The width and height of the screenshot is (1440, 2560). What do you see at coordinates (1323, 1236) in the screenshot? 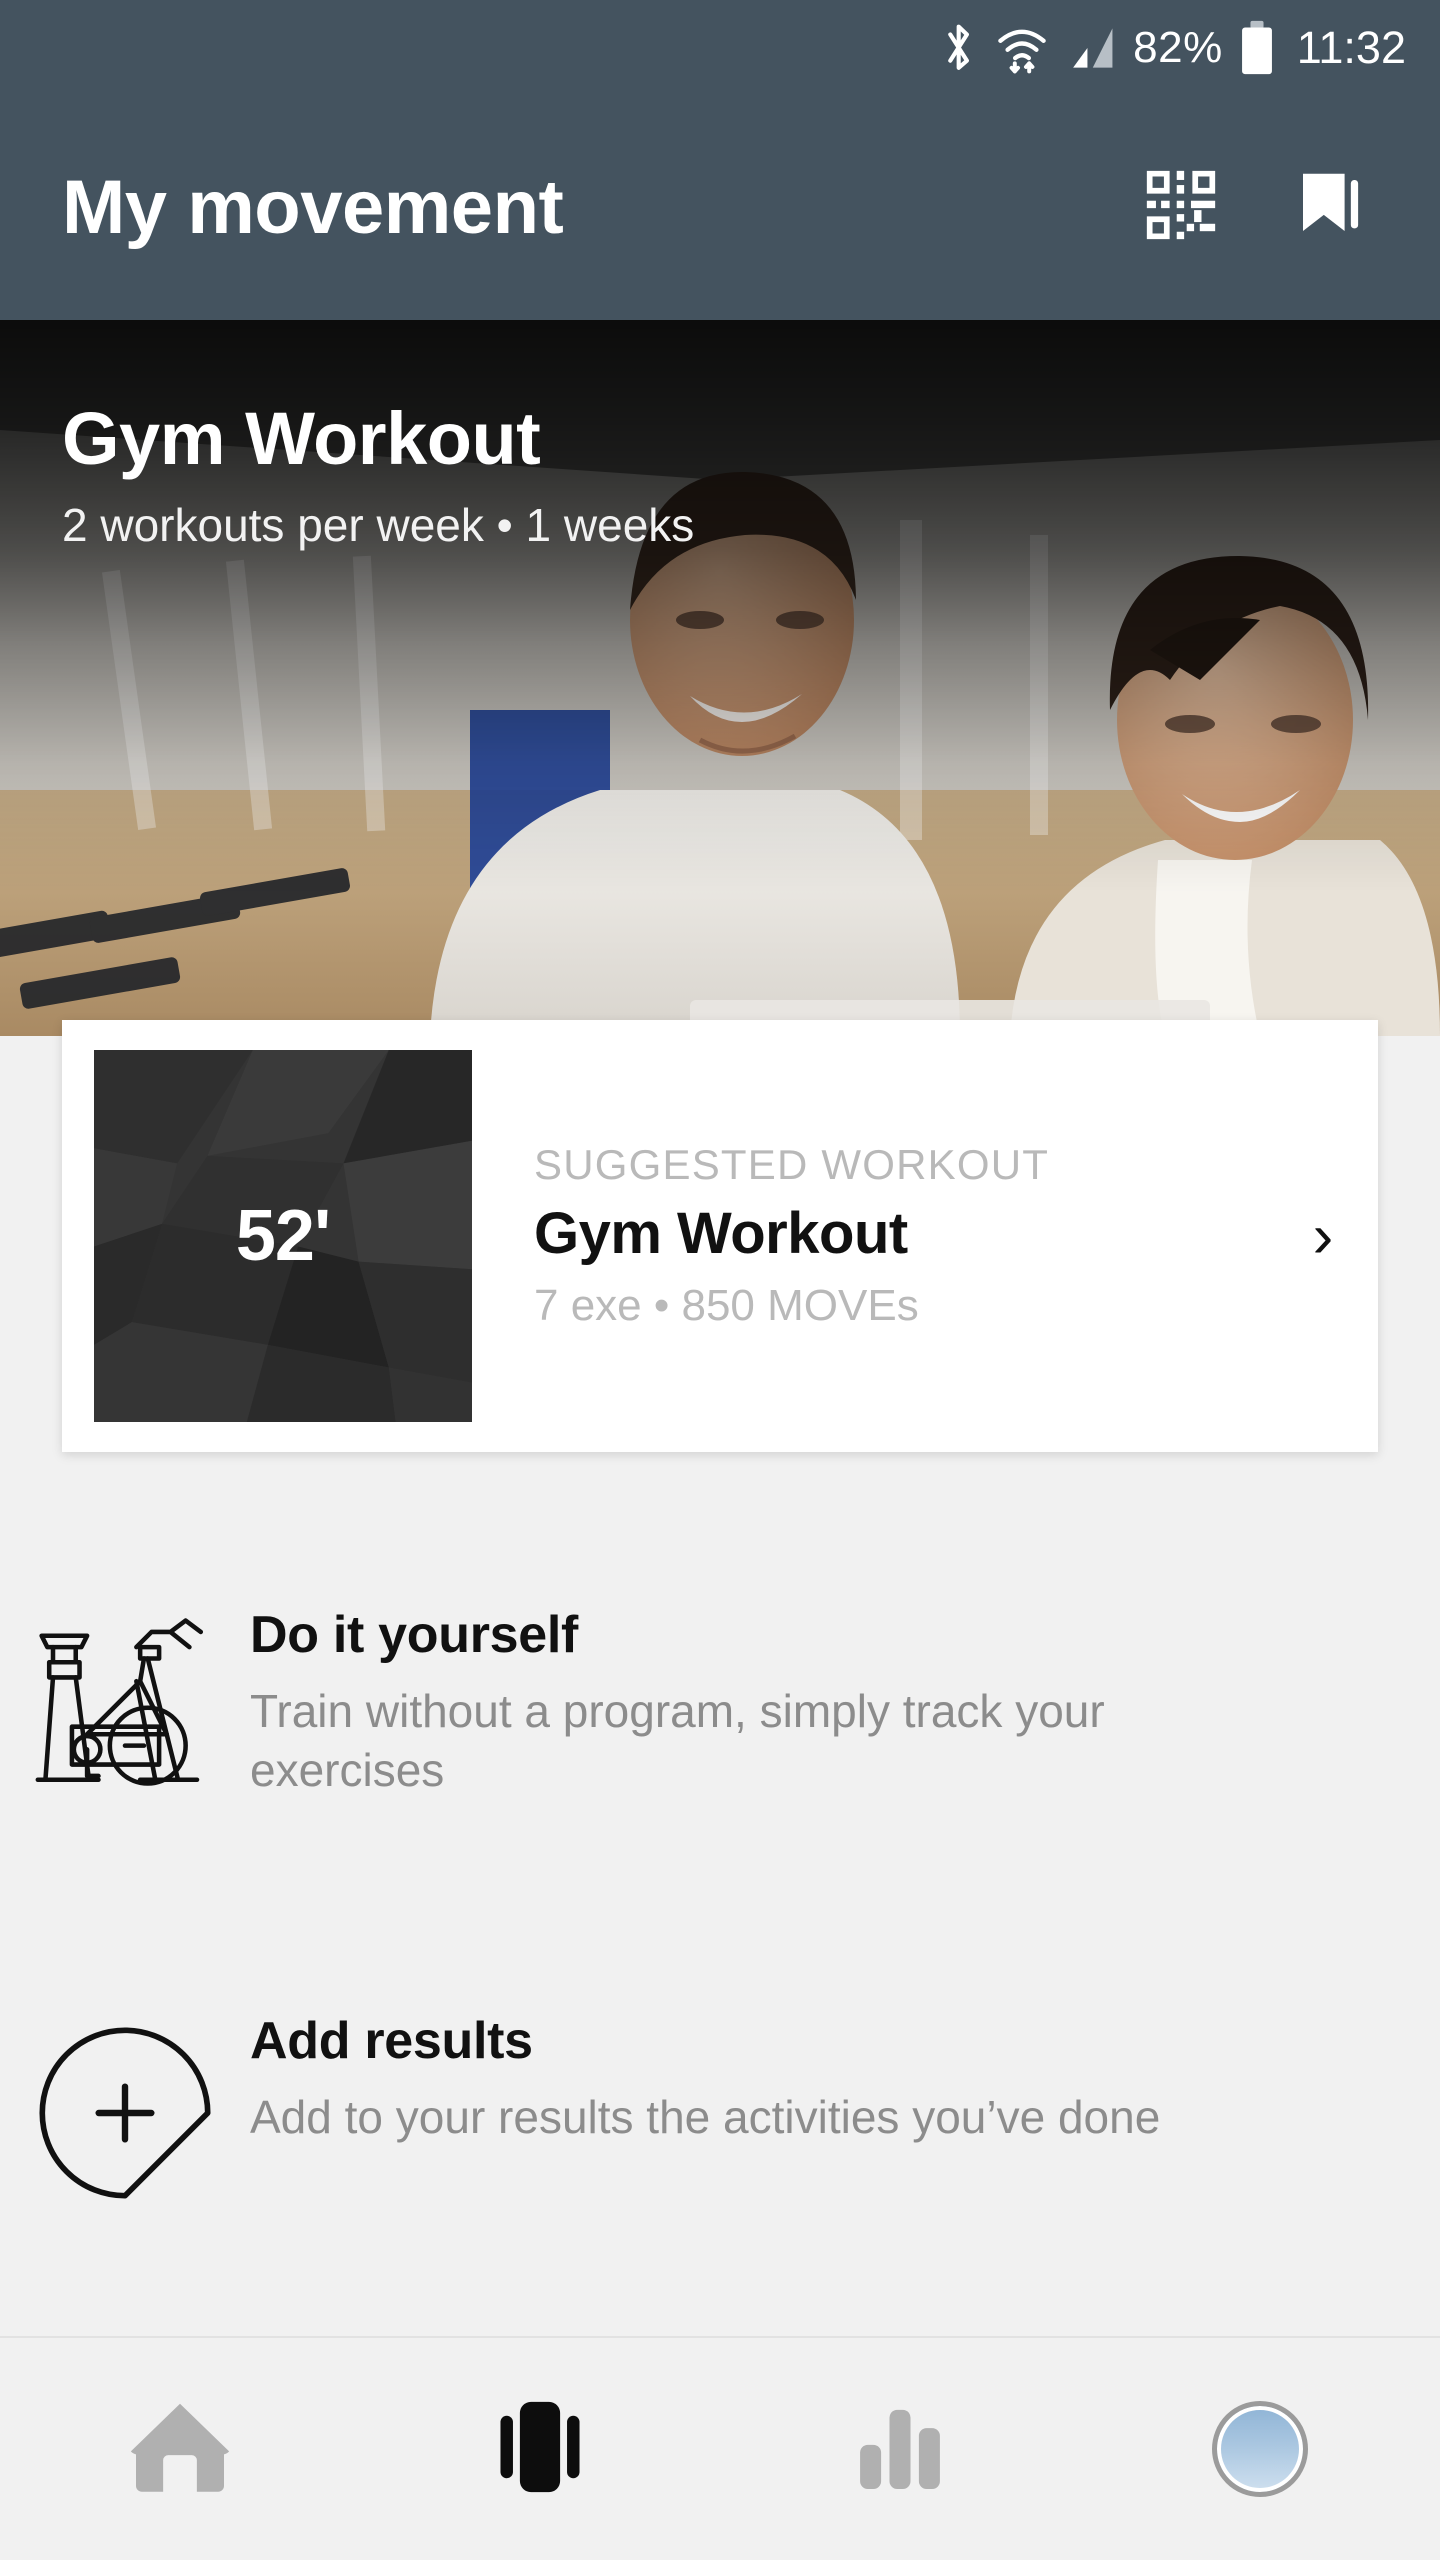
I see `chevron-right-icon: ›` at bounding box center [1323, 1236].